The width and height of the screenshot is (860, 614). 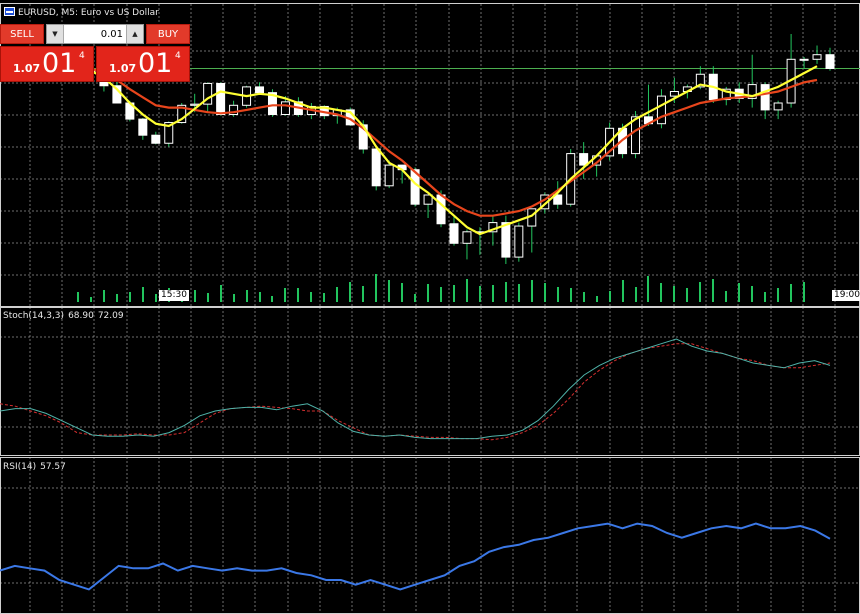 I want to click on rsi-label: RSI(14) 57.57, so click(x=36, y=467).